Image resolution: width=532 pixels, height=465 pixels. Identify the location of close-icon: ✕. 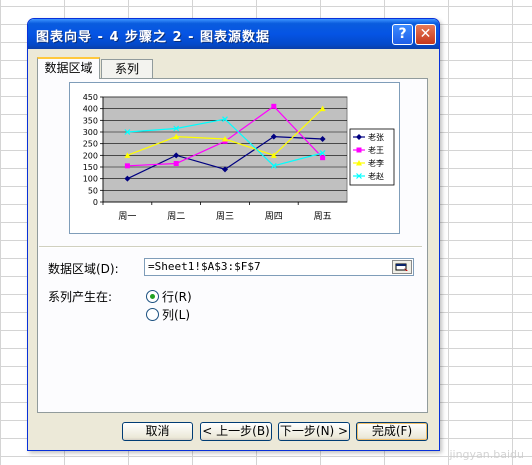
(425, 34).